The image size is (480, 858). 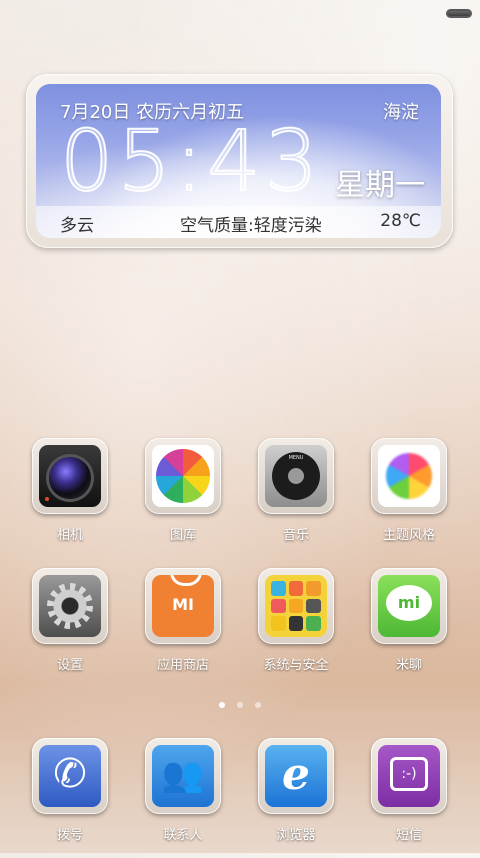 I want to click on browser-icon: e, so click(x=296, y=776).